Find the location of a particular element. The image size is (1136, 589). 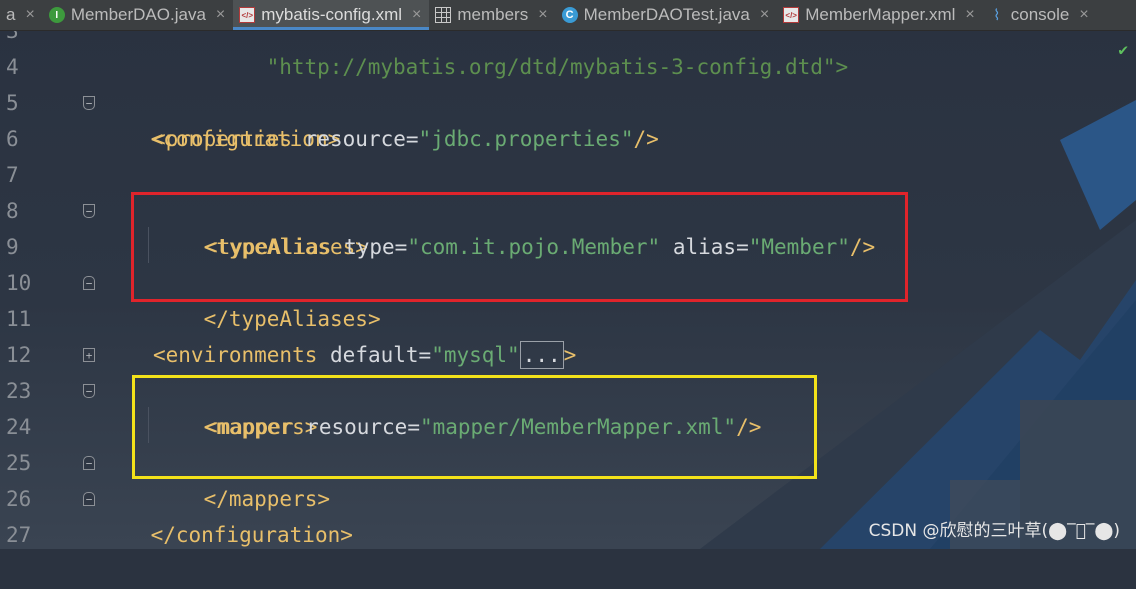

tab-label: console is located at coordinates (1040, 14).